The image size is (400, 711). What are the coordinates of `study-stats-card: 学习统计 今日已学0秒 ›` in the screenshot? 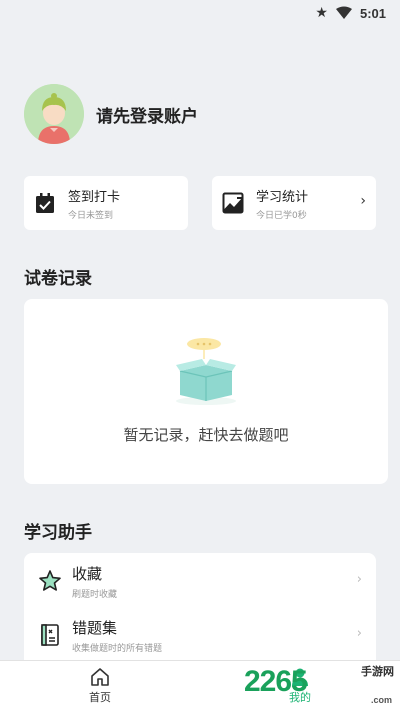 It's located at (294, 203).